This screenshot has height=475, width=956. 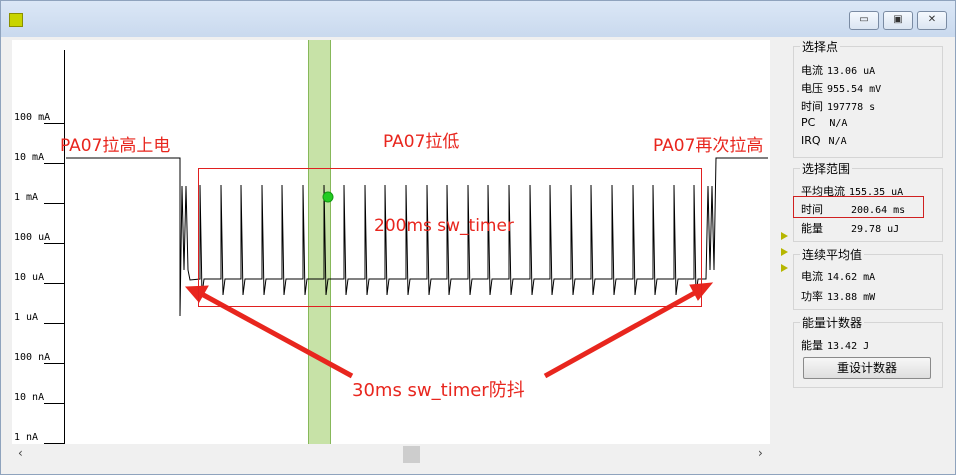 I want to click on annotation-200ms-timer: 200ms sw_timer, so click(x=444, y=226).